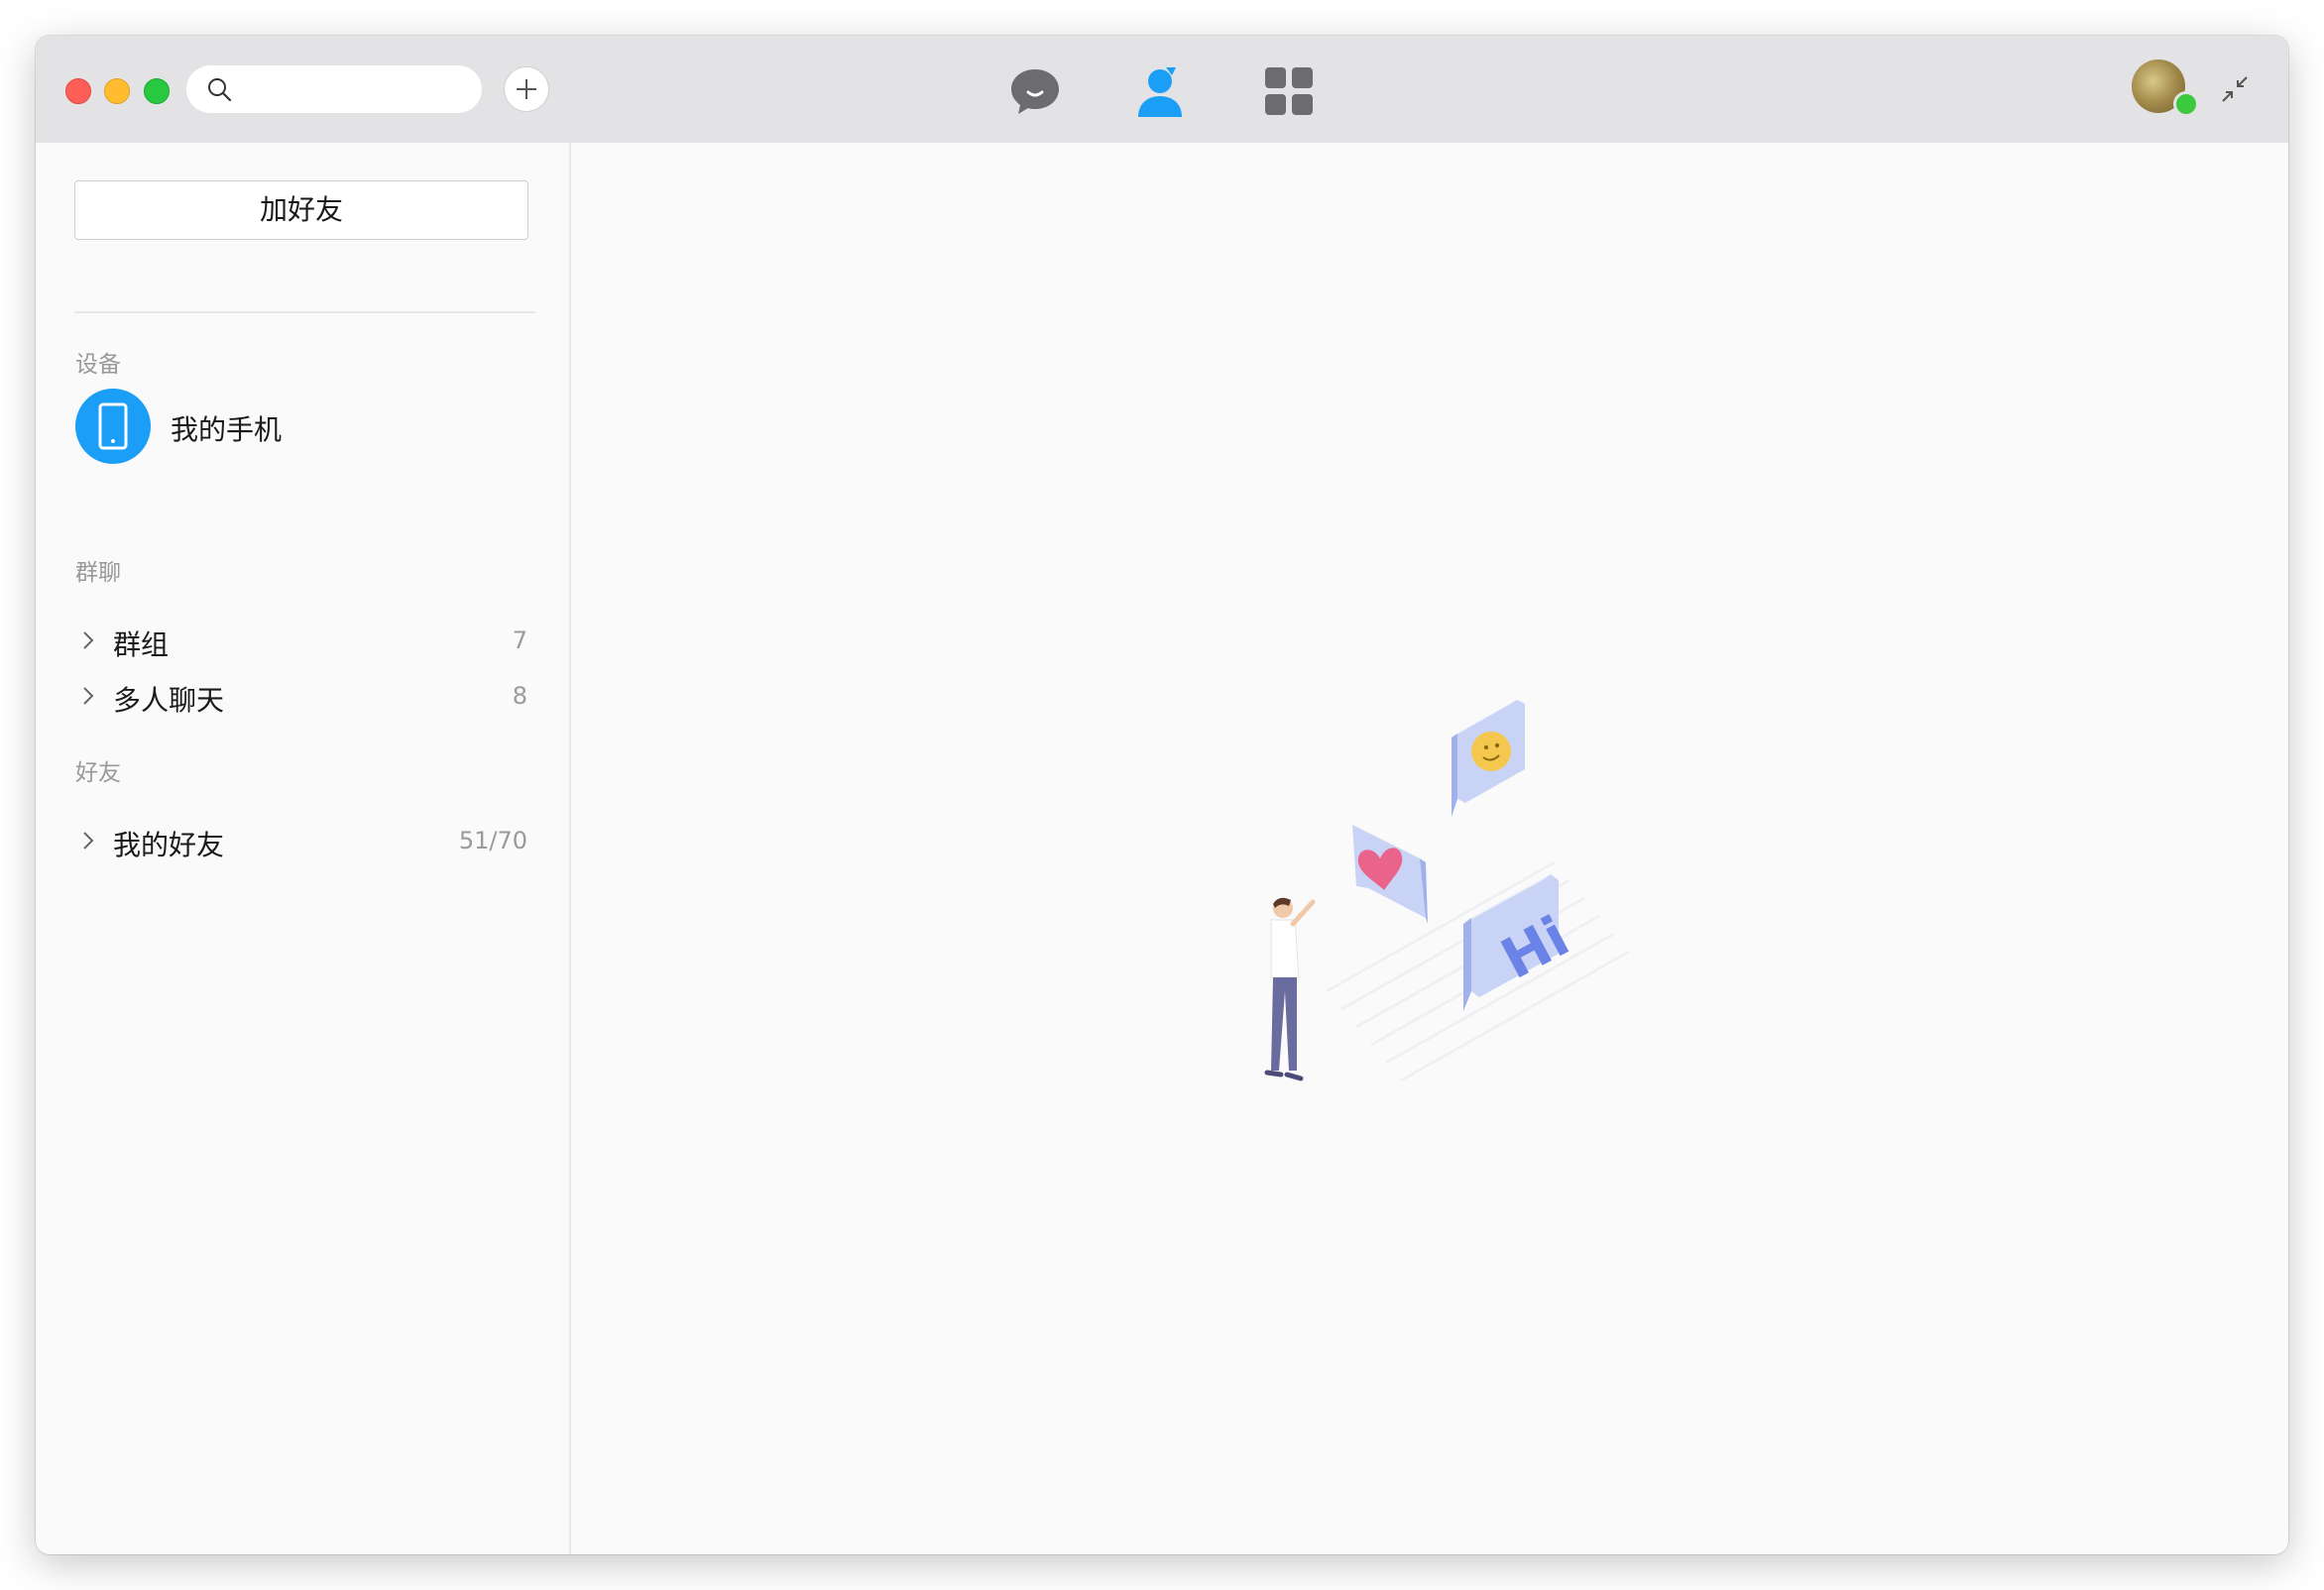  What do you see at coordinates (305, 697) in the screenshot?
I see `group-item-multi-chat: 多人聊天 8` at bounding box center [305, 697].